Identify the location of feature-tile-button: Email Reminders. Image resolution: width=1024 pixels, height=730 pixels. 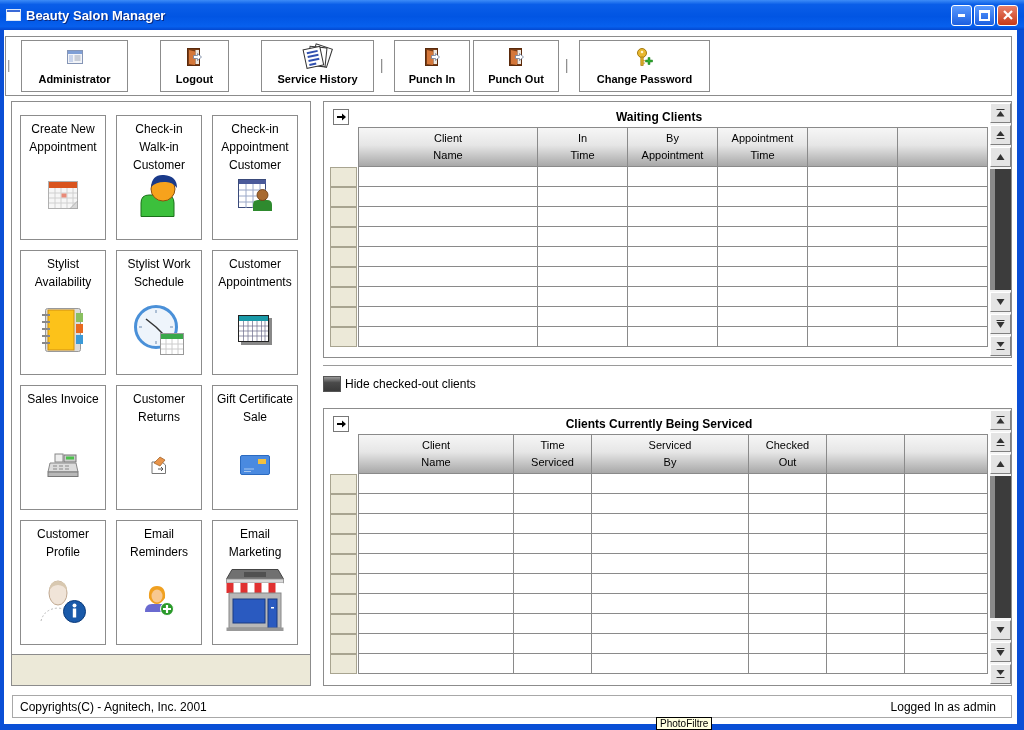
(159, 582).